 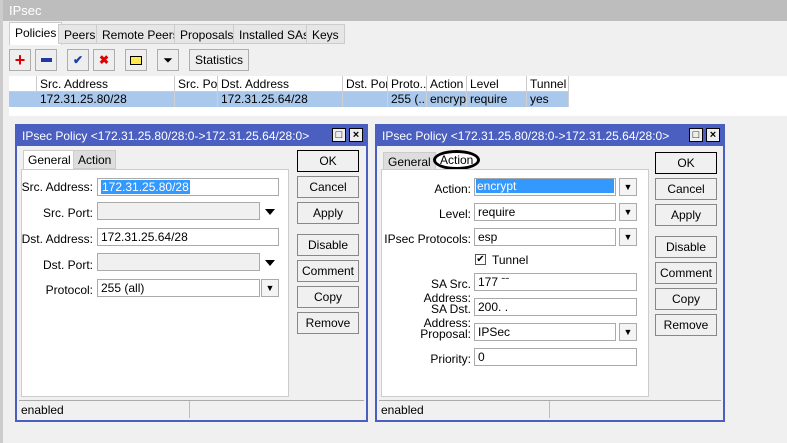 I want to click on tab-policies: Policies, so click(x=36, y=33).